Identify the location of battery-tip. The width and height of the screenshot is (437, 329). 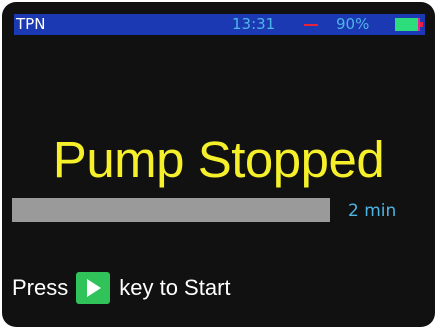
(421, 24).